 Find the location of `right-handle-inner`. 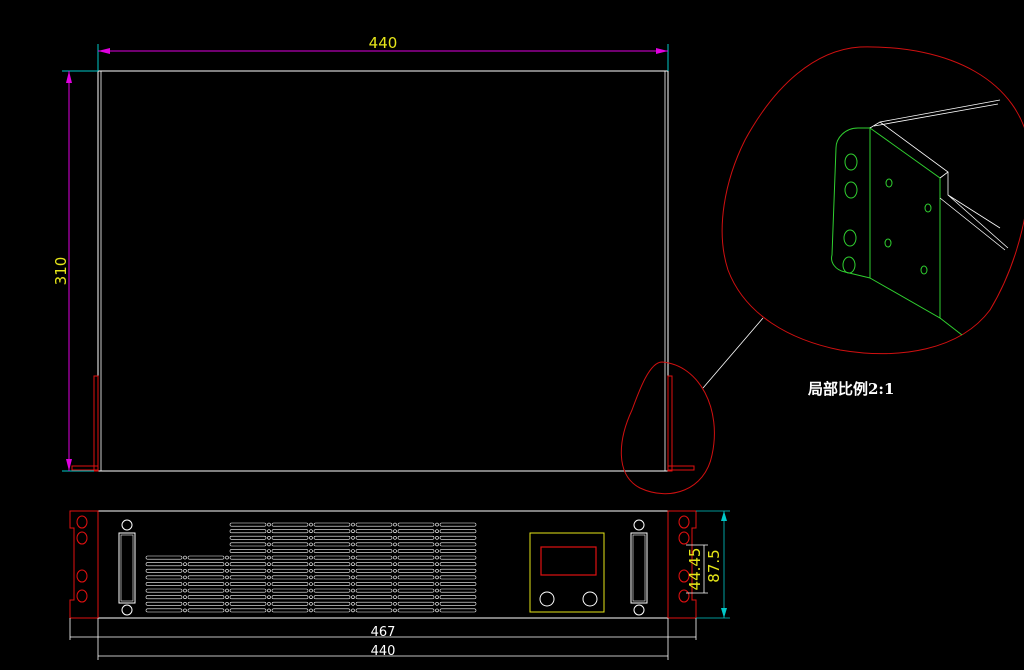

right-handle-inner is located at coordinates (639, 568).